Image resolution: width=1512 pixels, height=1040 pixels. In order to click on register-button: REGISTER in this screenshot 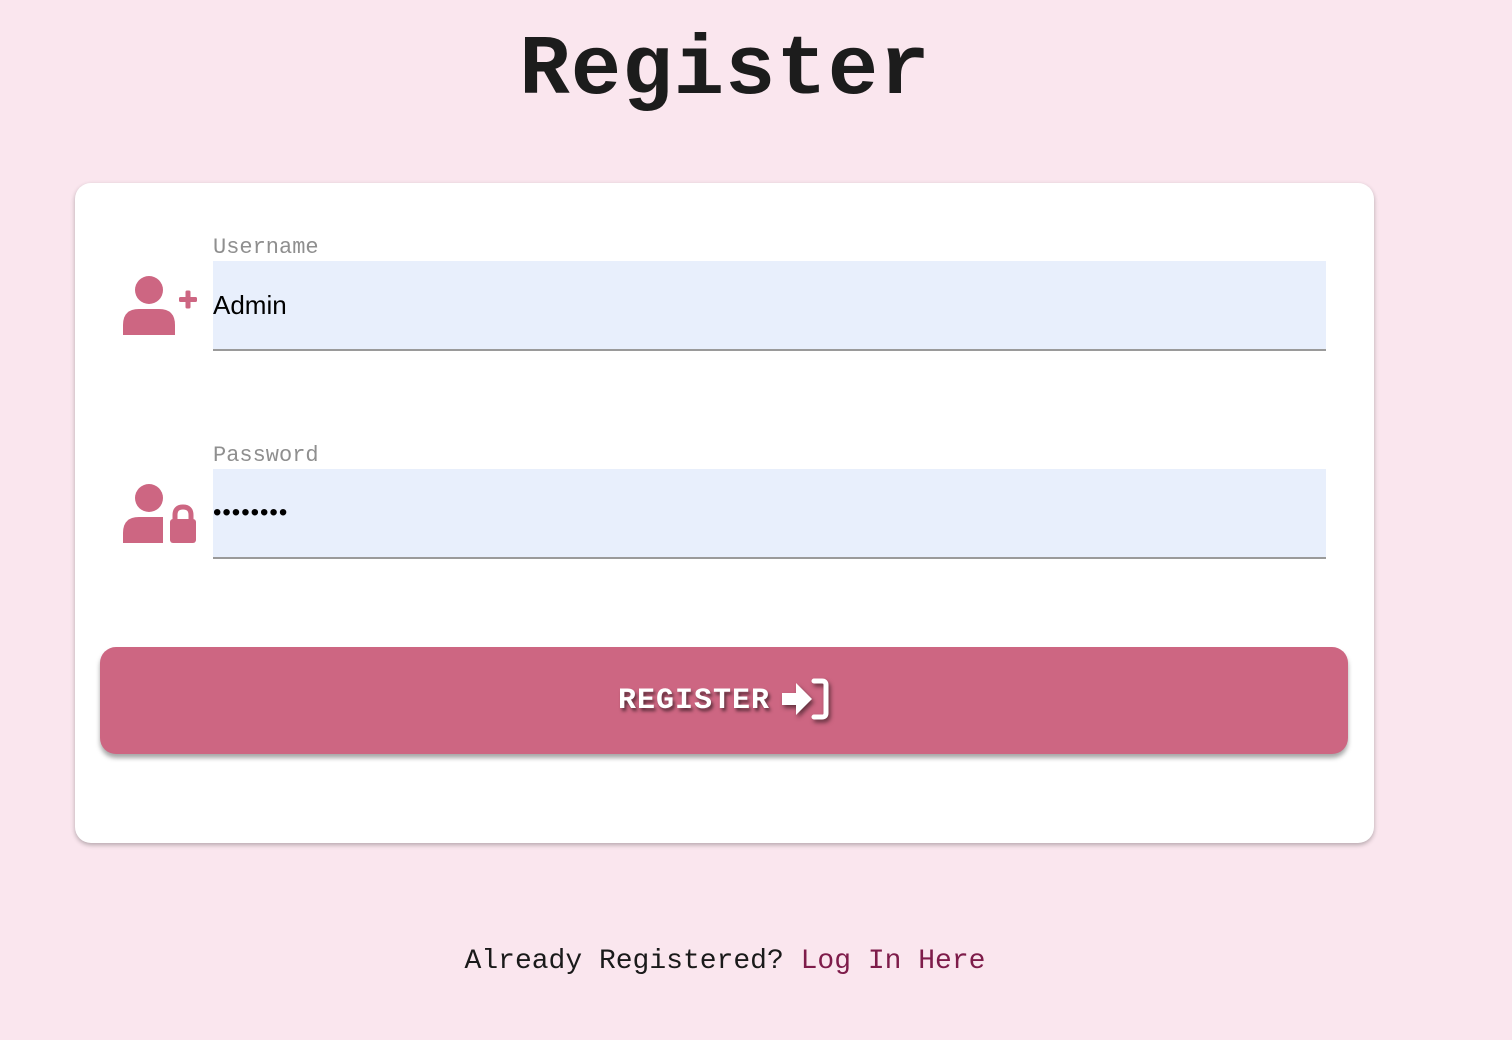, I will do `click(724, 700)`.